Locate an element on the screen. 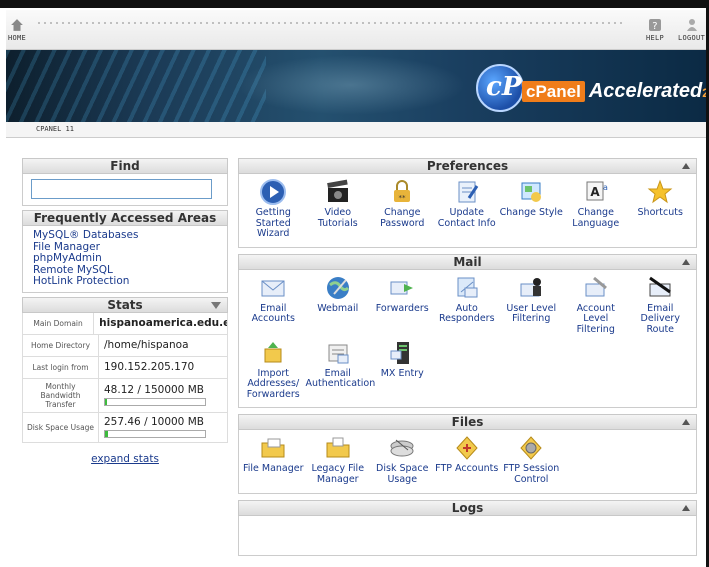 Image resolution: width=709 pixels, height=567 pixels. section-item: Change Style is located at coordinates (531, 210).